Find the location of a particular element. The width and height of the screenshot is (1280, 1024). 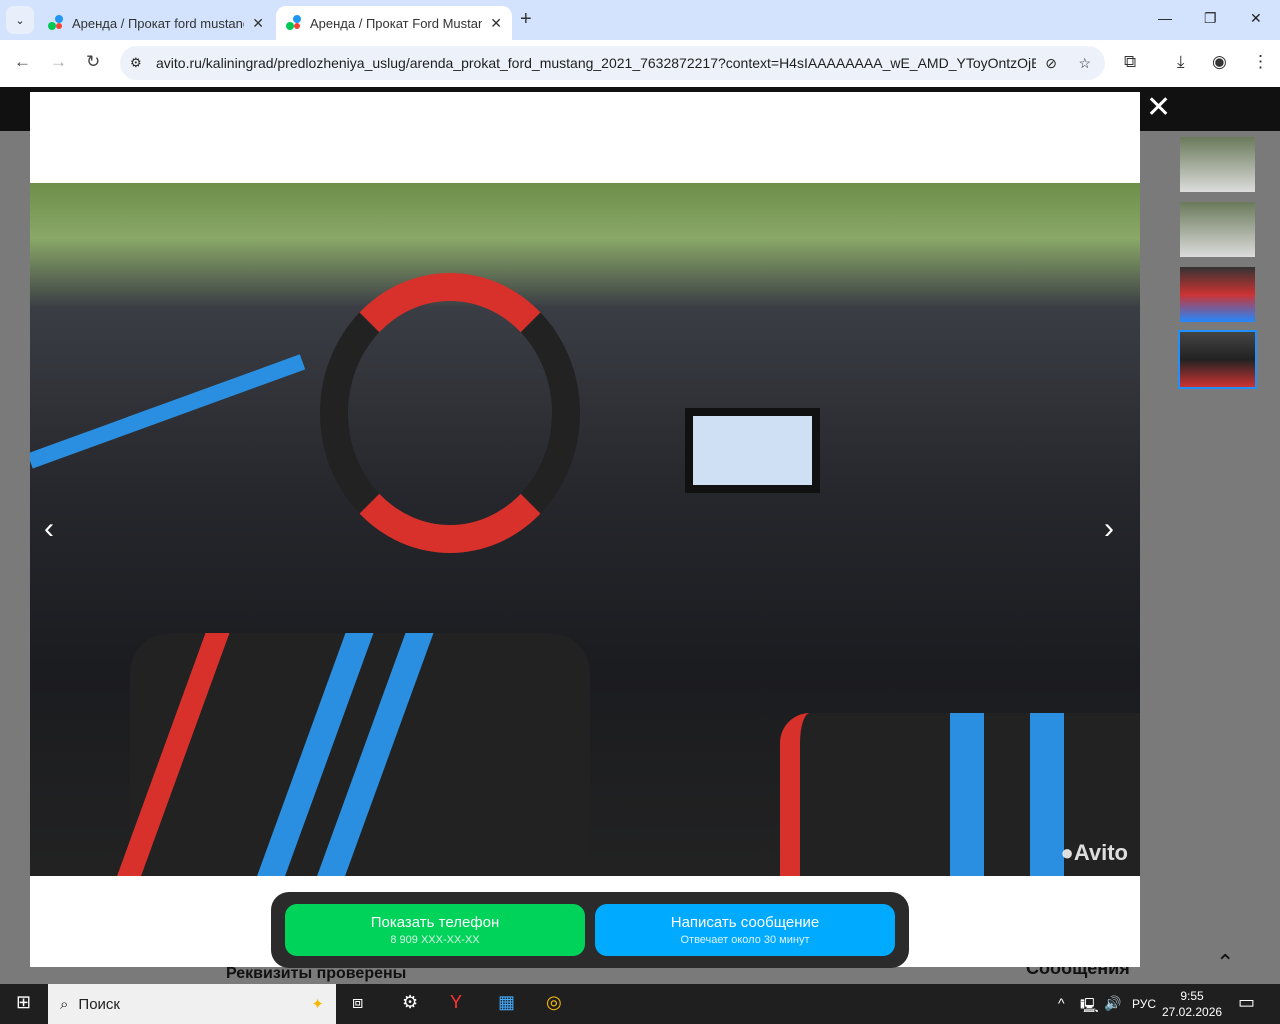

driver-seat is located at coordinates (352, 754).